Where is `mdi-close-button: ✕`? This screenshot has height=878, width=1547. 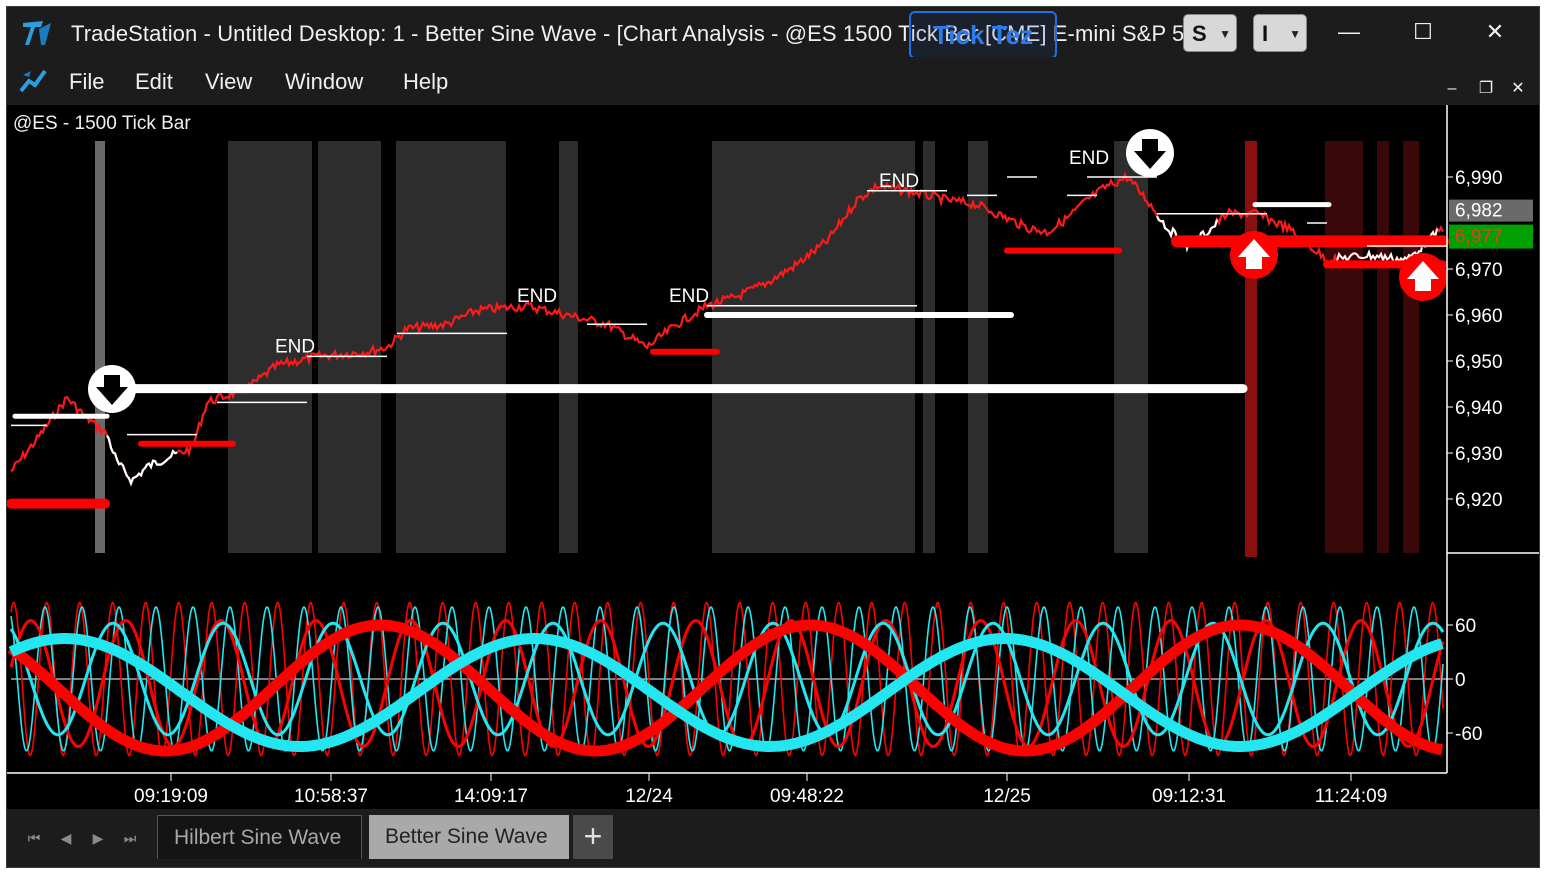 mdi-close-button: ✕ is located at coordinates (1518, 89).